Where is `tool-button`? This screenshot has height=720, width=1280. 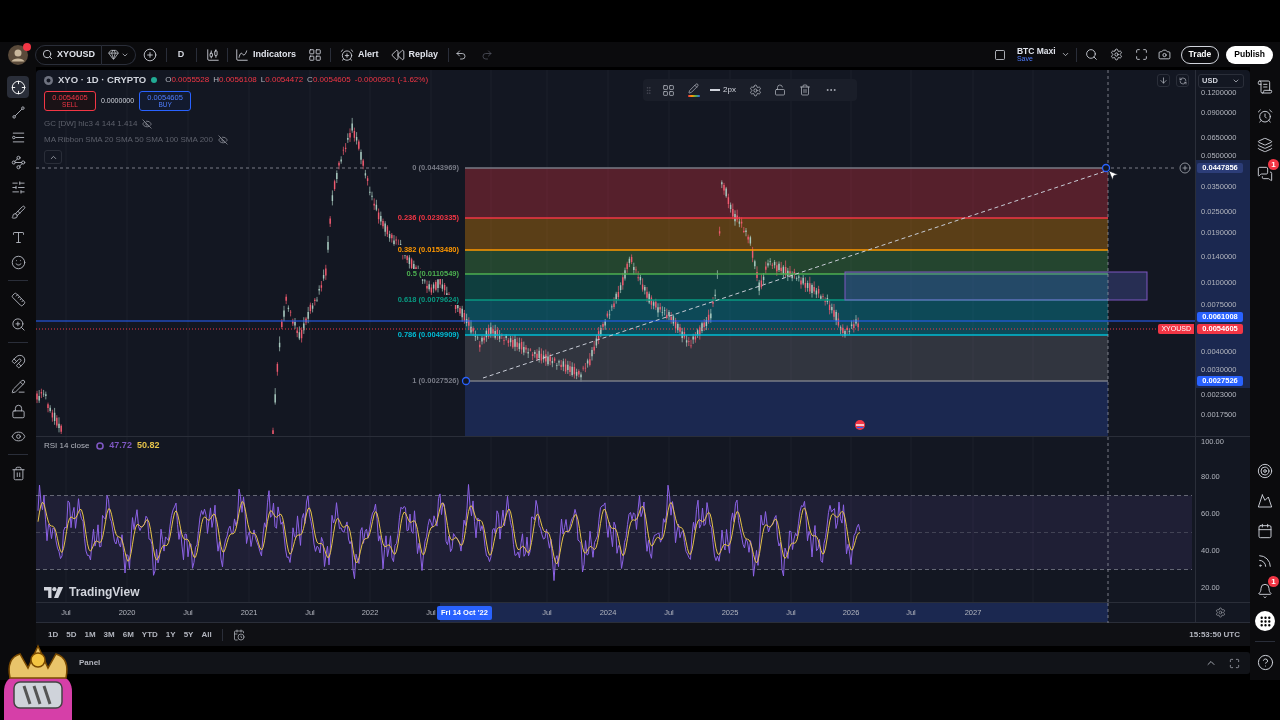
tool-button is located at coordinates (18, 87).